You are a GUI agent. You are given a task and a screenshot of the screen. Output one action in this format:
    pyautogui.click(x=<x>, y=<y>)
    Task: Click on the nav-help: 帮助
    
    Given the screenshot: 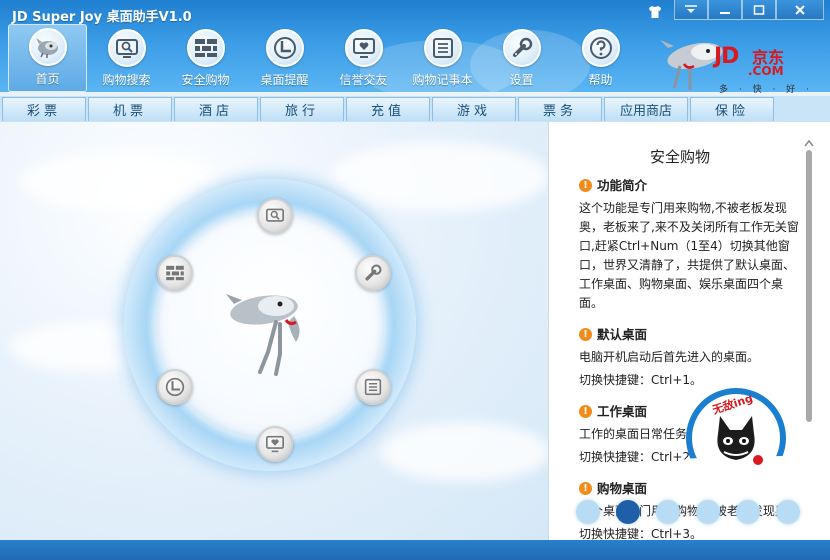 What is the action you would take?
    pyautogui.click(x=600, y=58)
    